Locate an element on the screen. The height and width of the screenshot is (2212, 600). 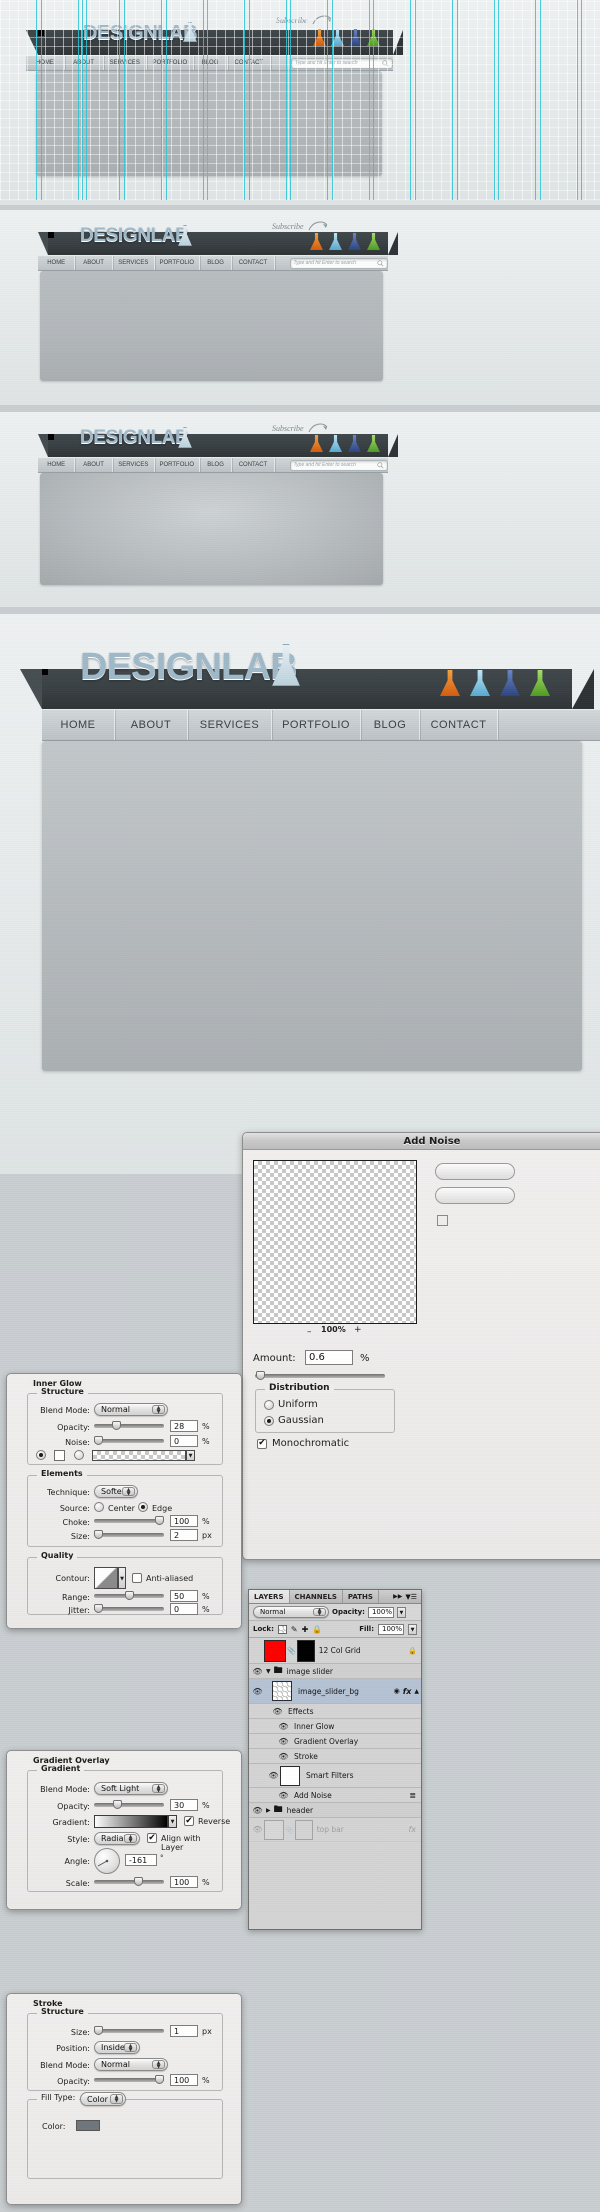
preview-checkbox is located at coordinates (442, 1220).